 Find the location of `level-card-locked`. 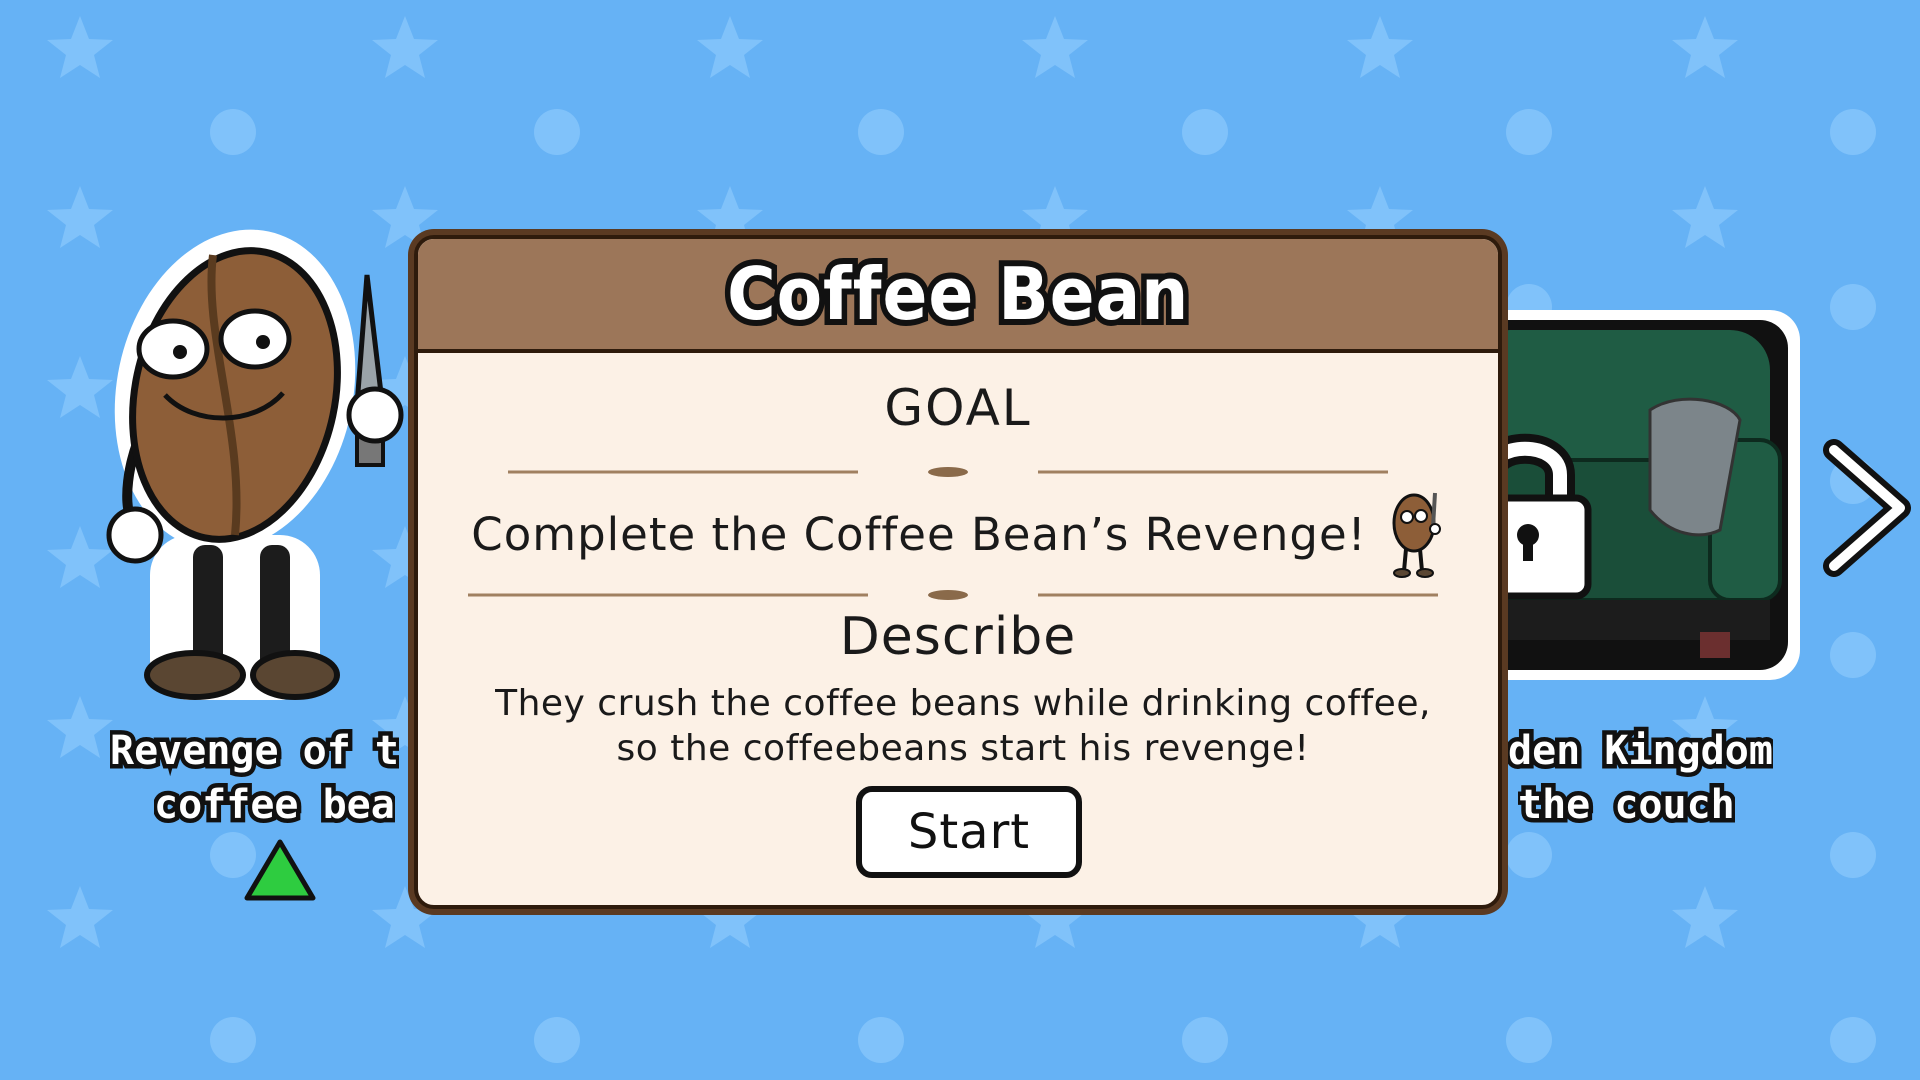

level-card-locked is located at coordinates (1645, 500).